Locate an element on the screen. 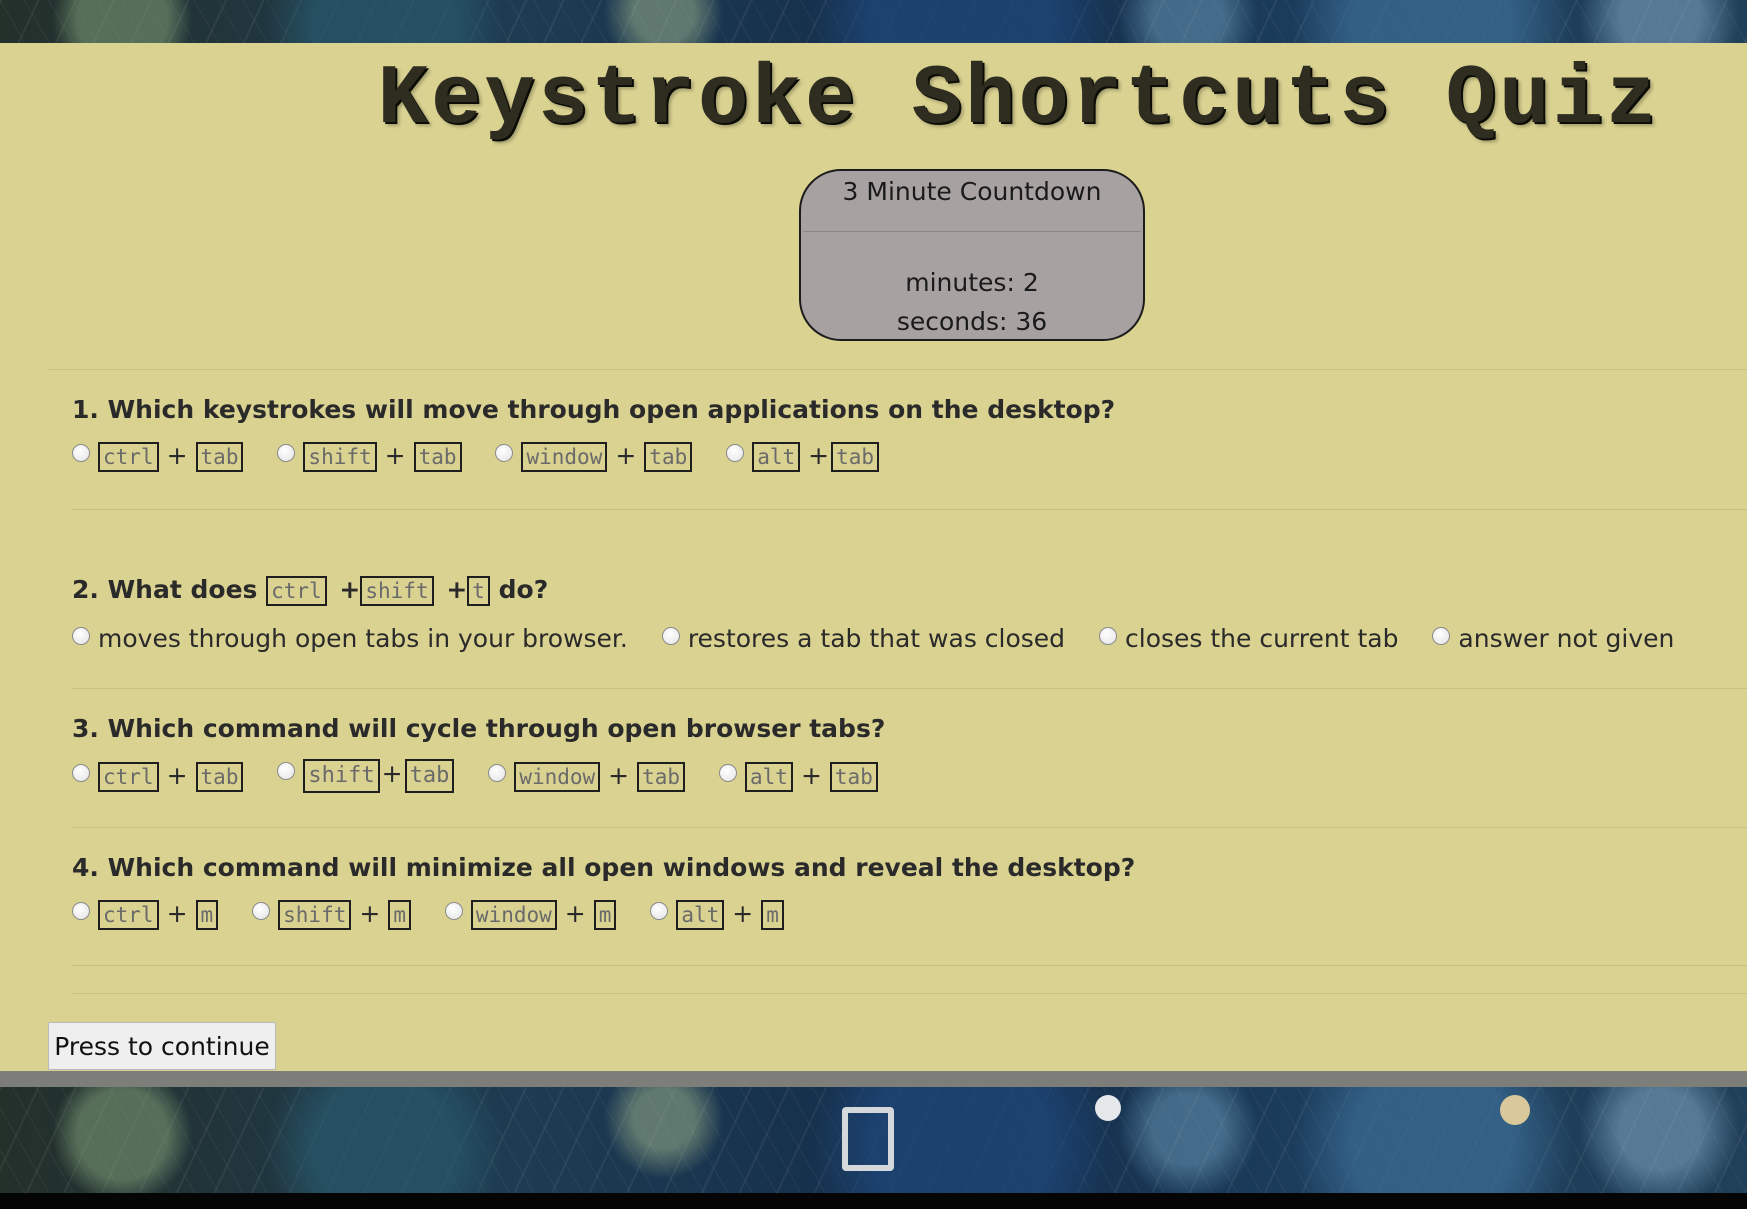 The image size is (1747, 1209). q2-option-2: restores a tab that was closed is located at coordinates (863, 638).